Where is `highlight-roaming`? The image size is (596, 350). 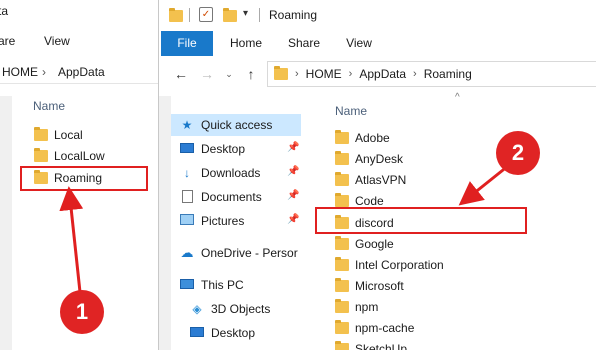
highlight-roaming is located at coordinates (84, 178).